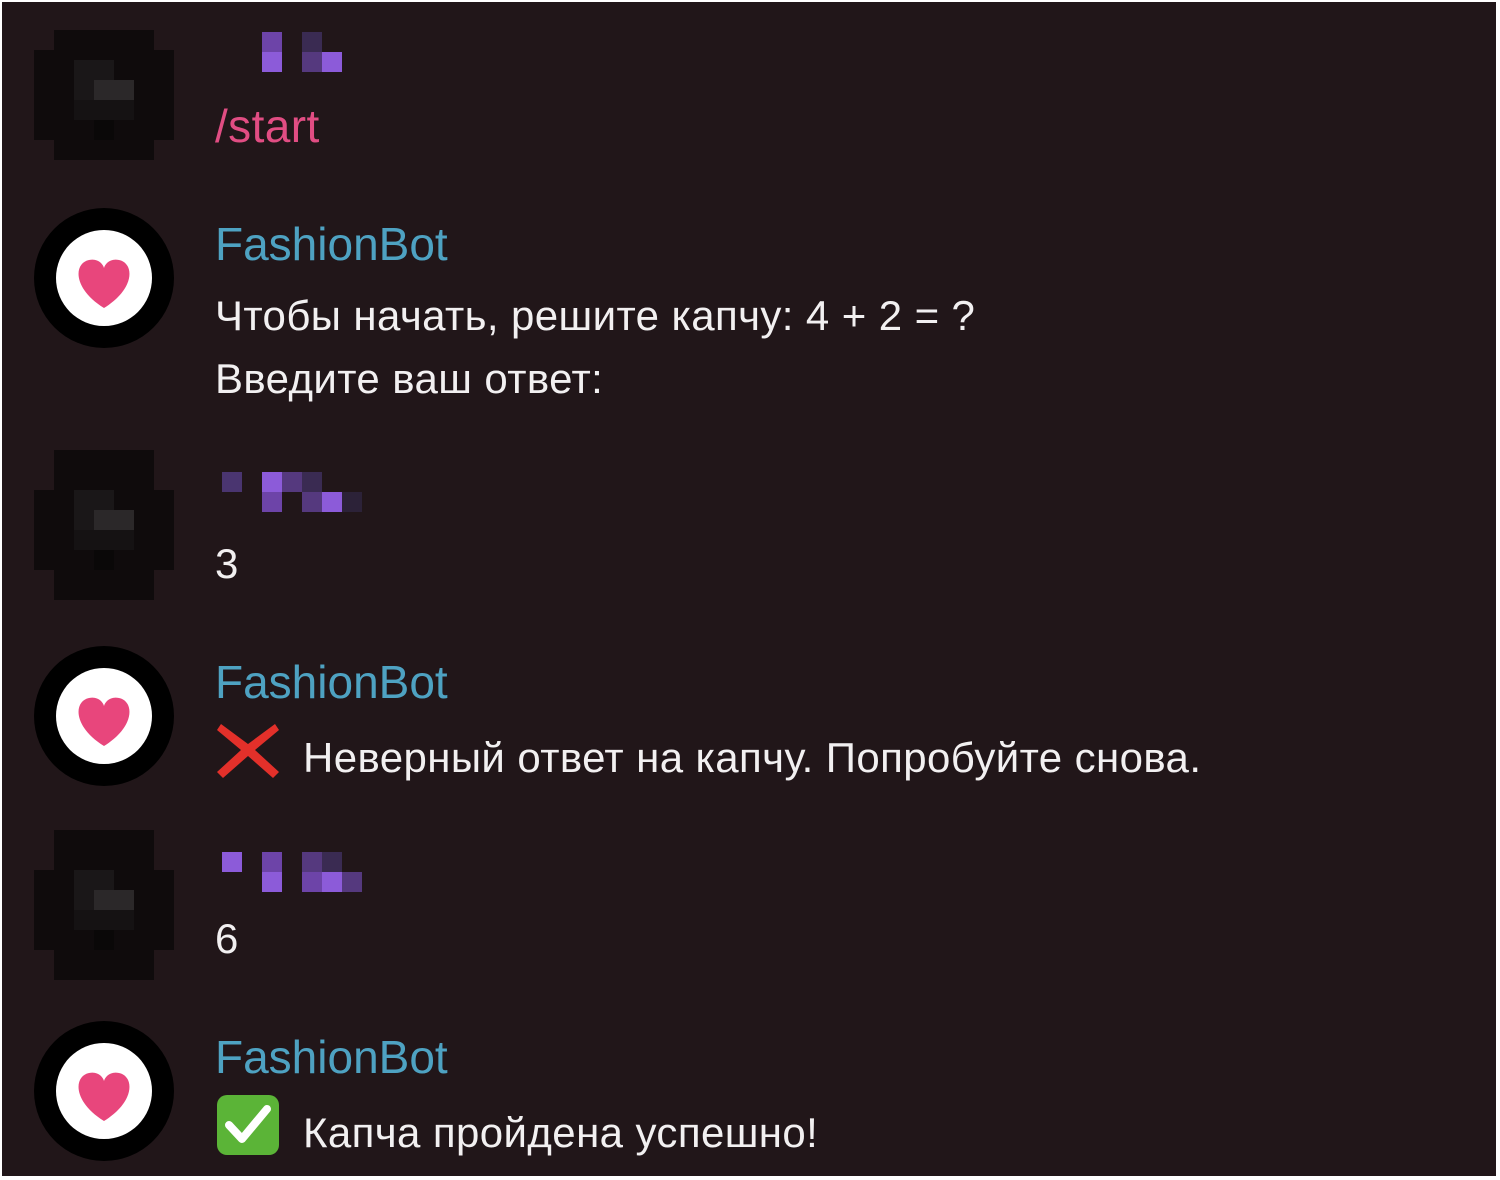  What do you see at coordinates (561, 1132) in the screenshot?
I see `message-text: Капча пройдена успешно!` at bounding box center [561, 1132].